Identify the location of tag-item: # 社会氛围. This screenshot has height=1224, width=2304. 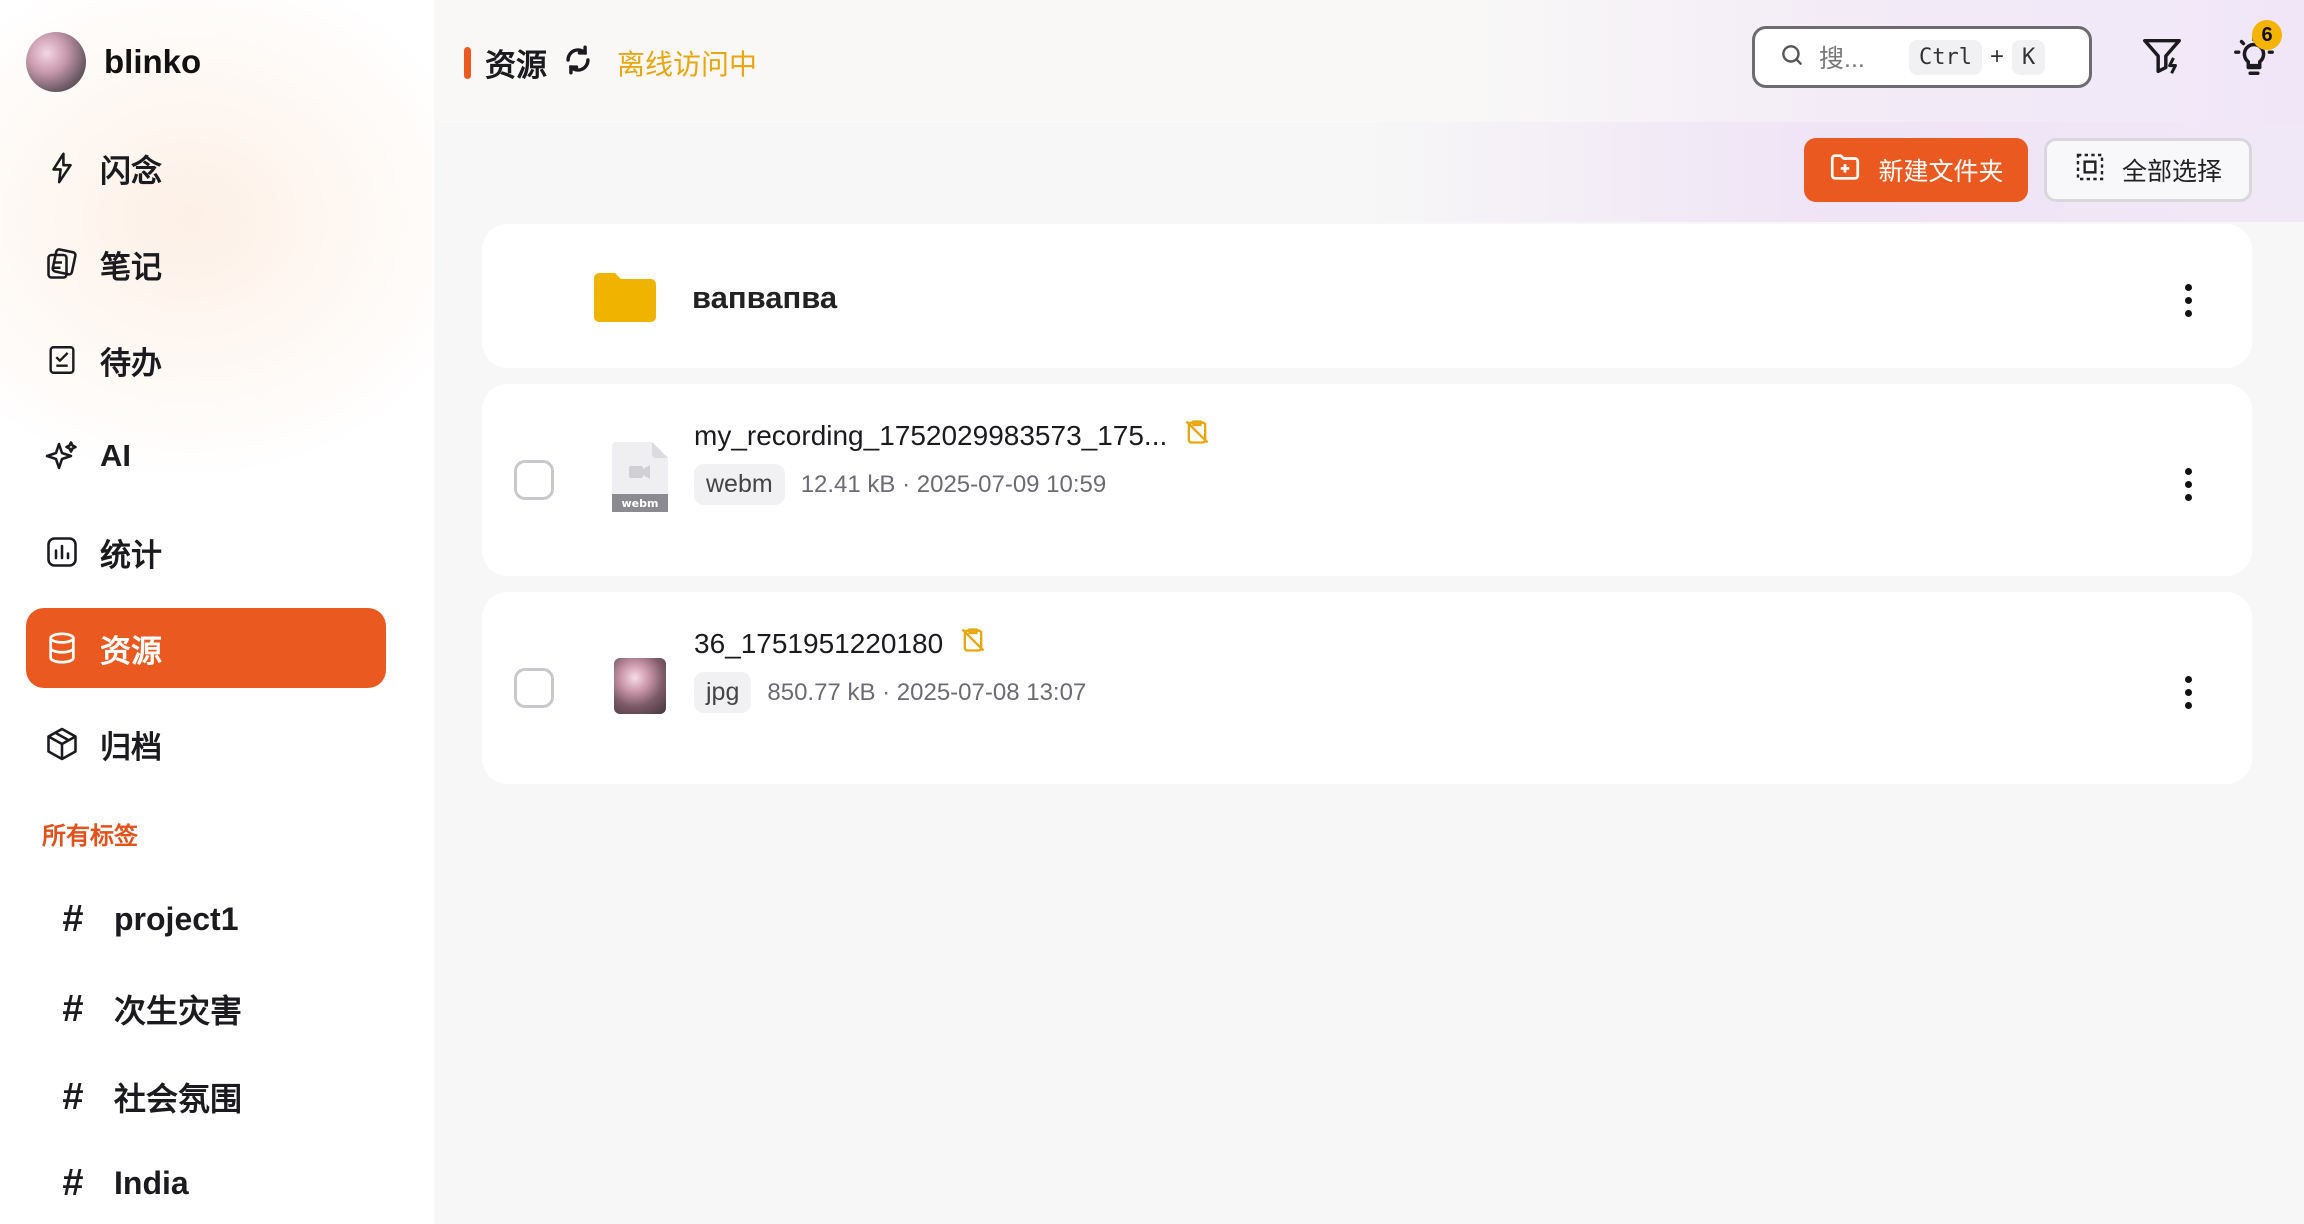
(149, 1097).